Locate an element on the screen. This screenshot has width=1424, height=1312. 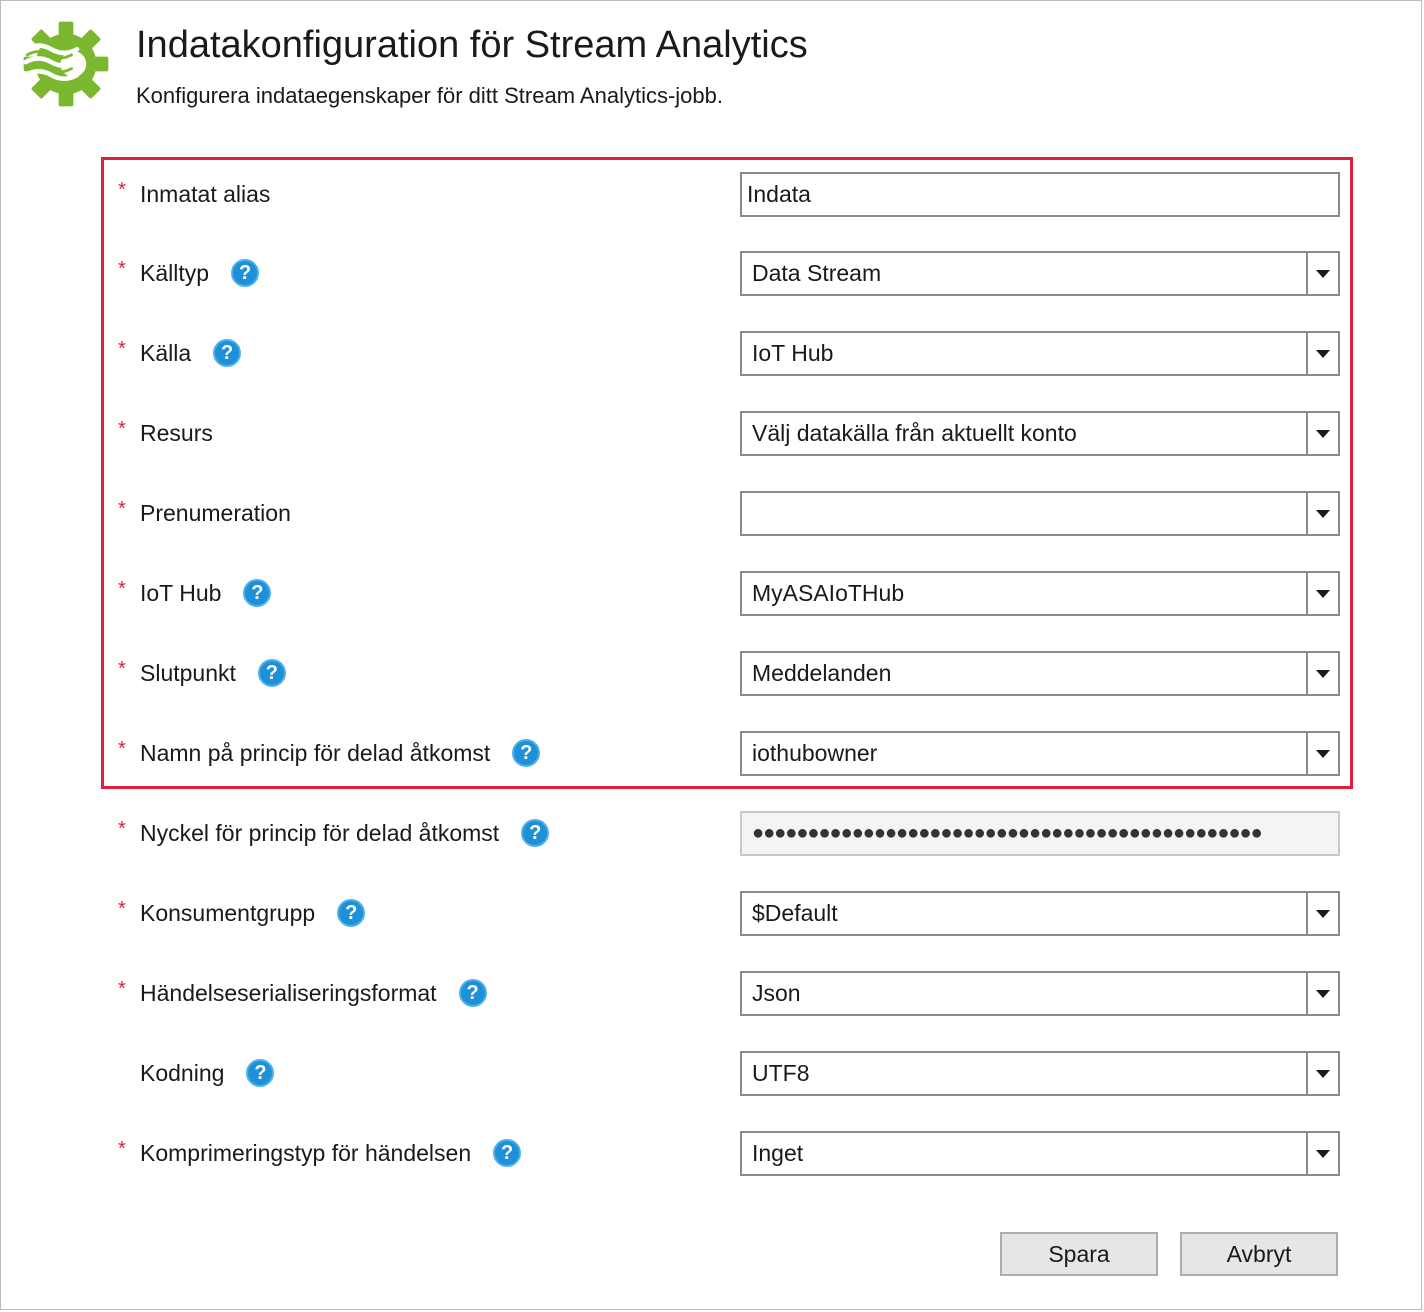
subscription-row: * Prenumeration is located at coordinates (712, 513).